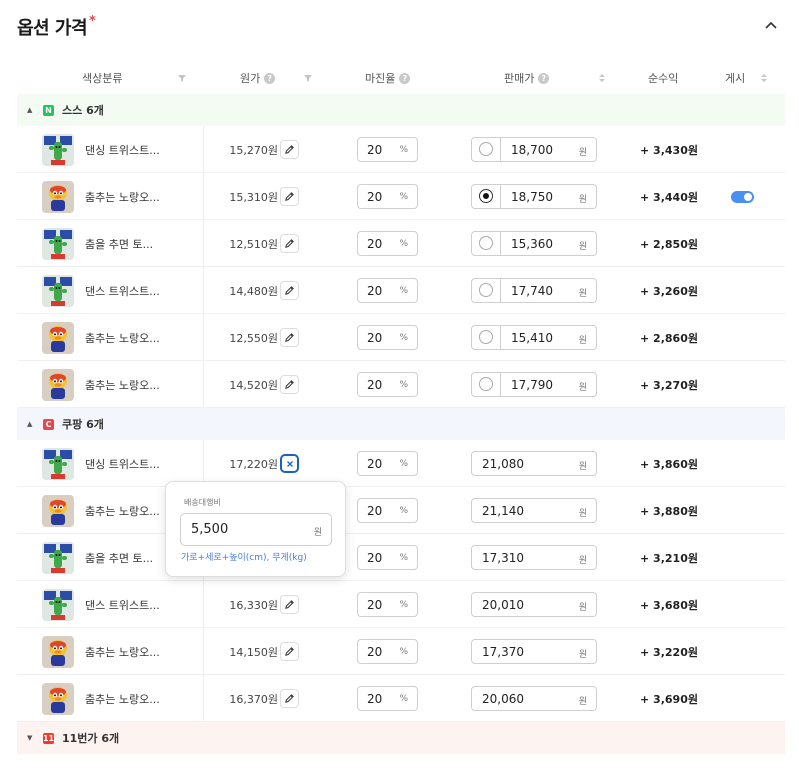 Image resolution: width=799 pixels, height=774 pixels. What do you see at coordinates (742, 197) in the screenshot?
I see `post-toggle` at bounding box center [742, 197].